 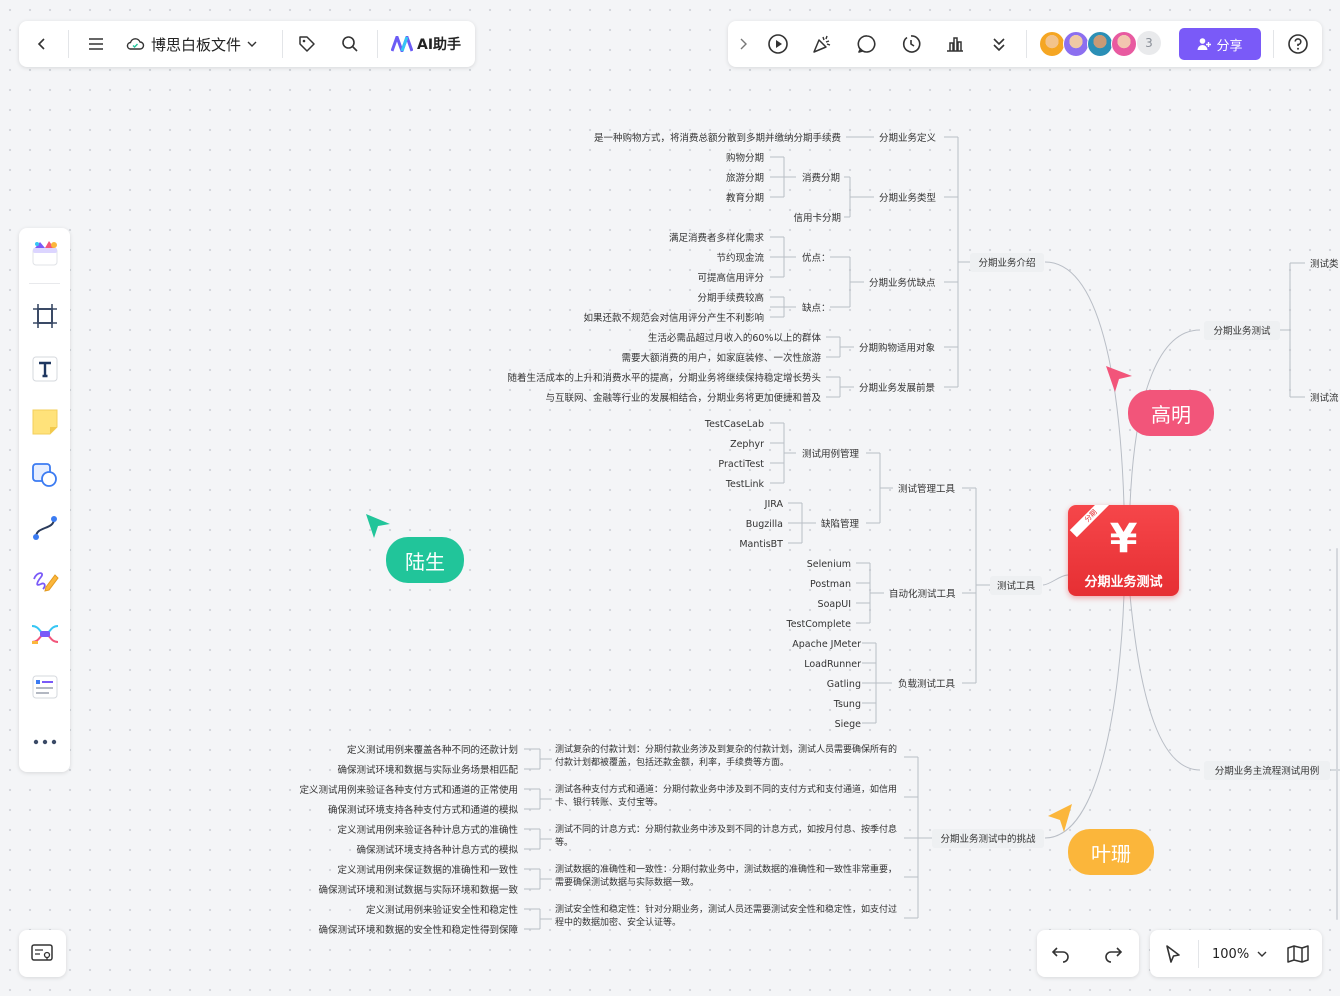 I want to click on node-definition: 分期业务定义, so click(x=908, y=138).